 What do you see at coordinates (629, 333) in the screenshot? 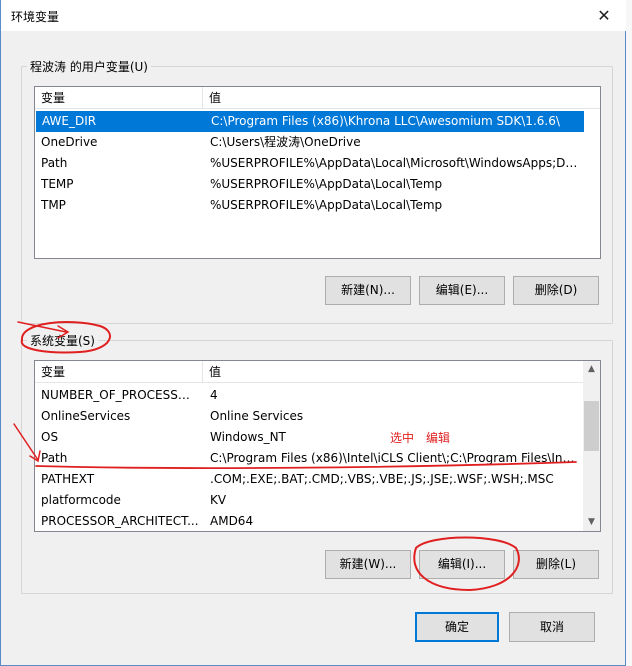
I see `background-strip` at bounding box center [629, 333].